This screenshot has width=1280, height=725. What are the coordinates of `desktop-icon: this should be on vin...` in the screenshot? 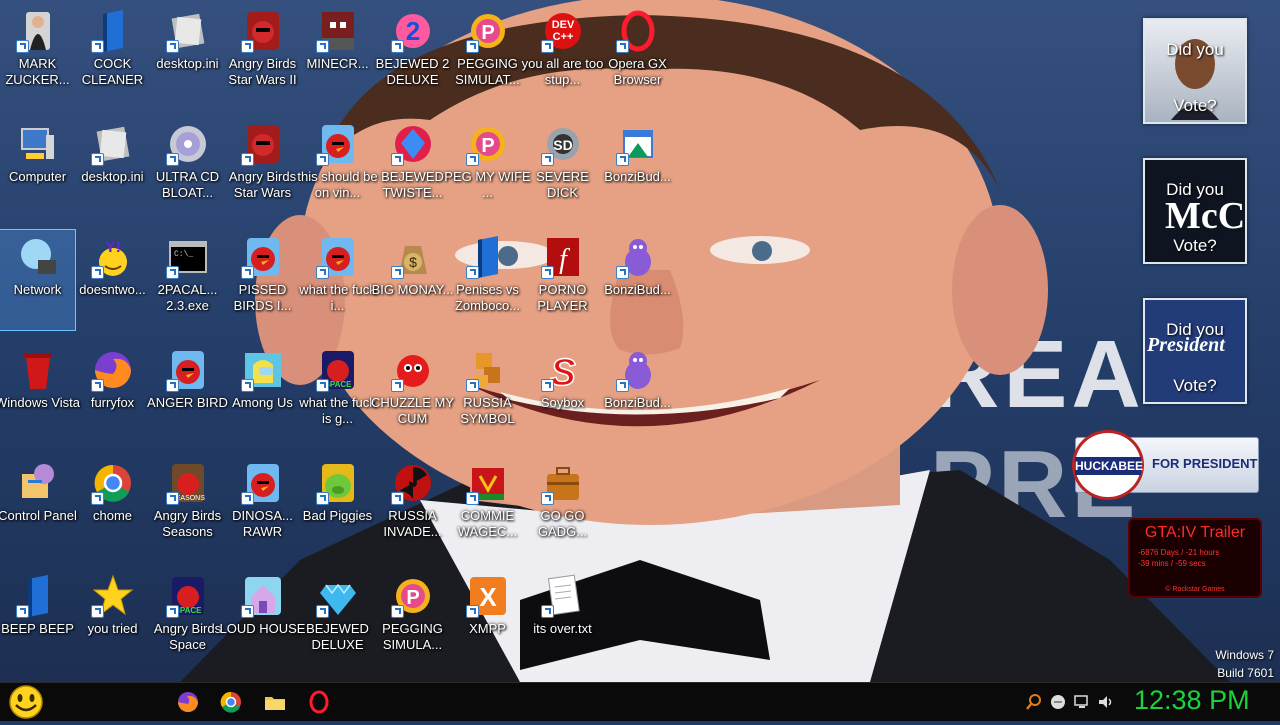 It's located at (337, 167).